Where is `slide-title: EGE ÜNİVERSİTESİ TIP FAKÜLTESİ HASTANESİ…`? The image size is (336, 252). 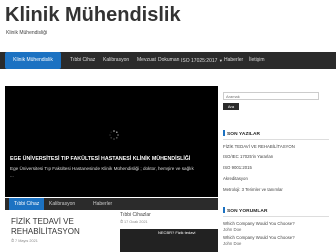 slide-title: EGE ÜNİVERSİTESİ TIP FAKÜLTESİ HASTANESİ… is located at coordinates (100, 159).